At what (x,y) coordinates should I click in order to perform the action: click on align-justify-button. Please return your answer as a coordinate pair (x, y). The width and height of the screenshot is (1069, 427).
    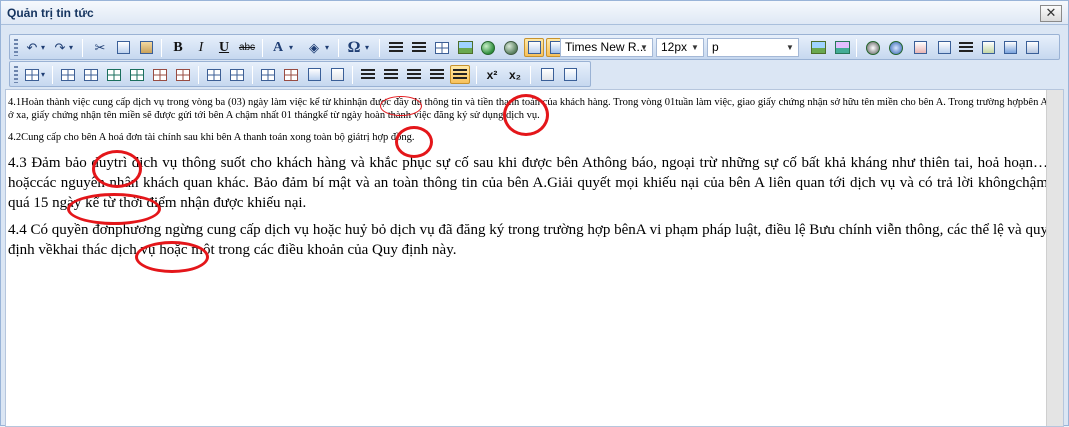
    Looking at the image, I should click on (437, 74).